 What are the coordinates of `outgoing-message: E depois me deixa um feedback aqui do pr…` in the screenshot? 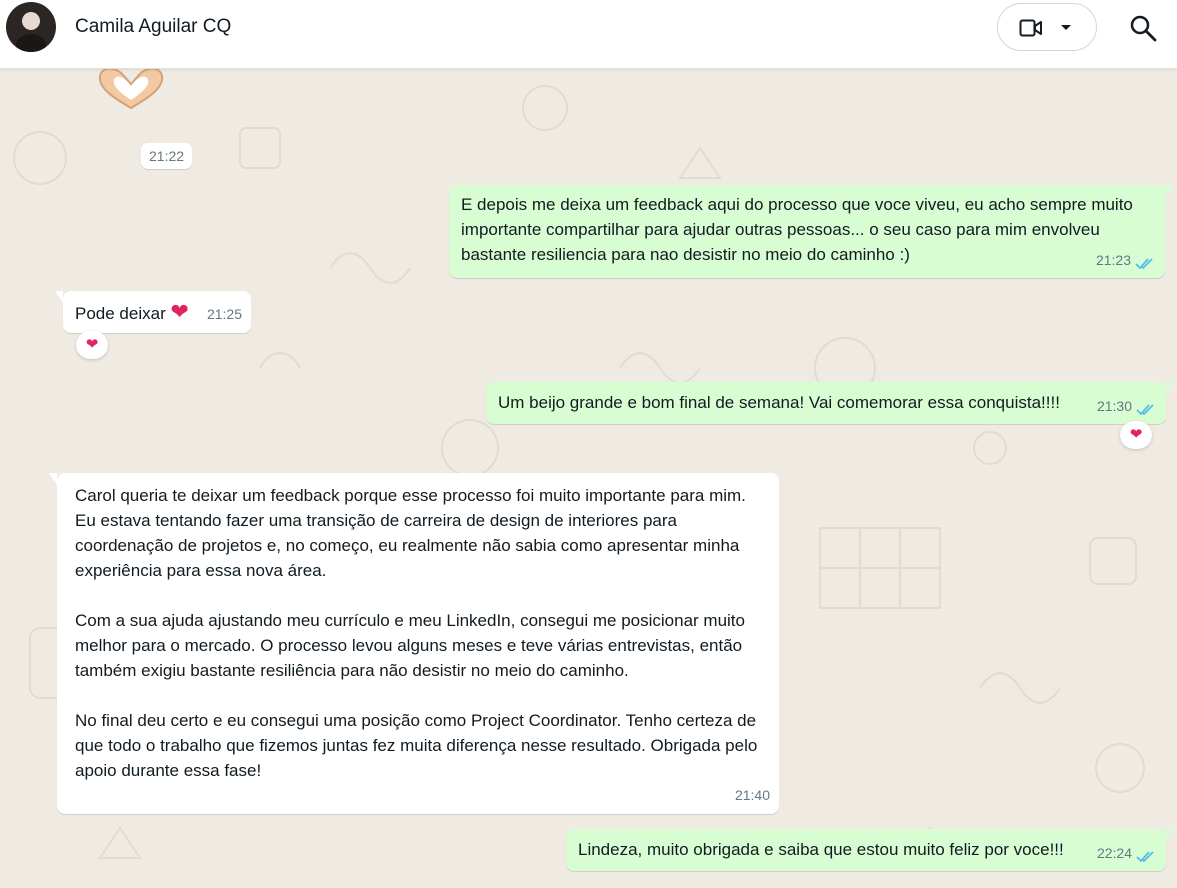 It's located at (811, 231).